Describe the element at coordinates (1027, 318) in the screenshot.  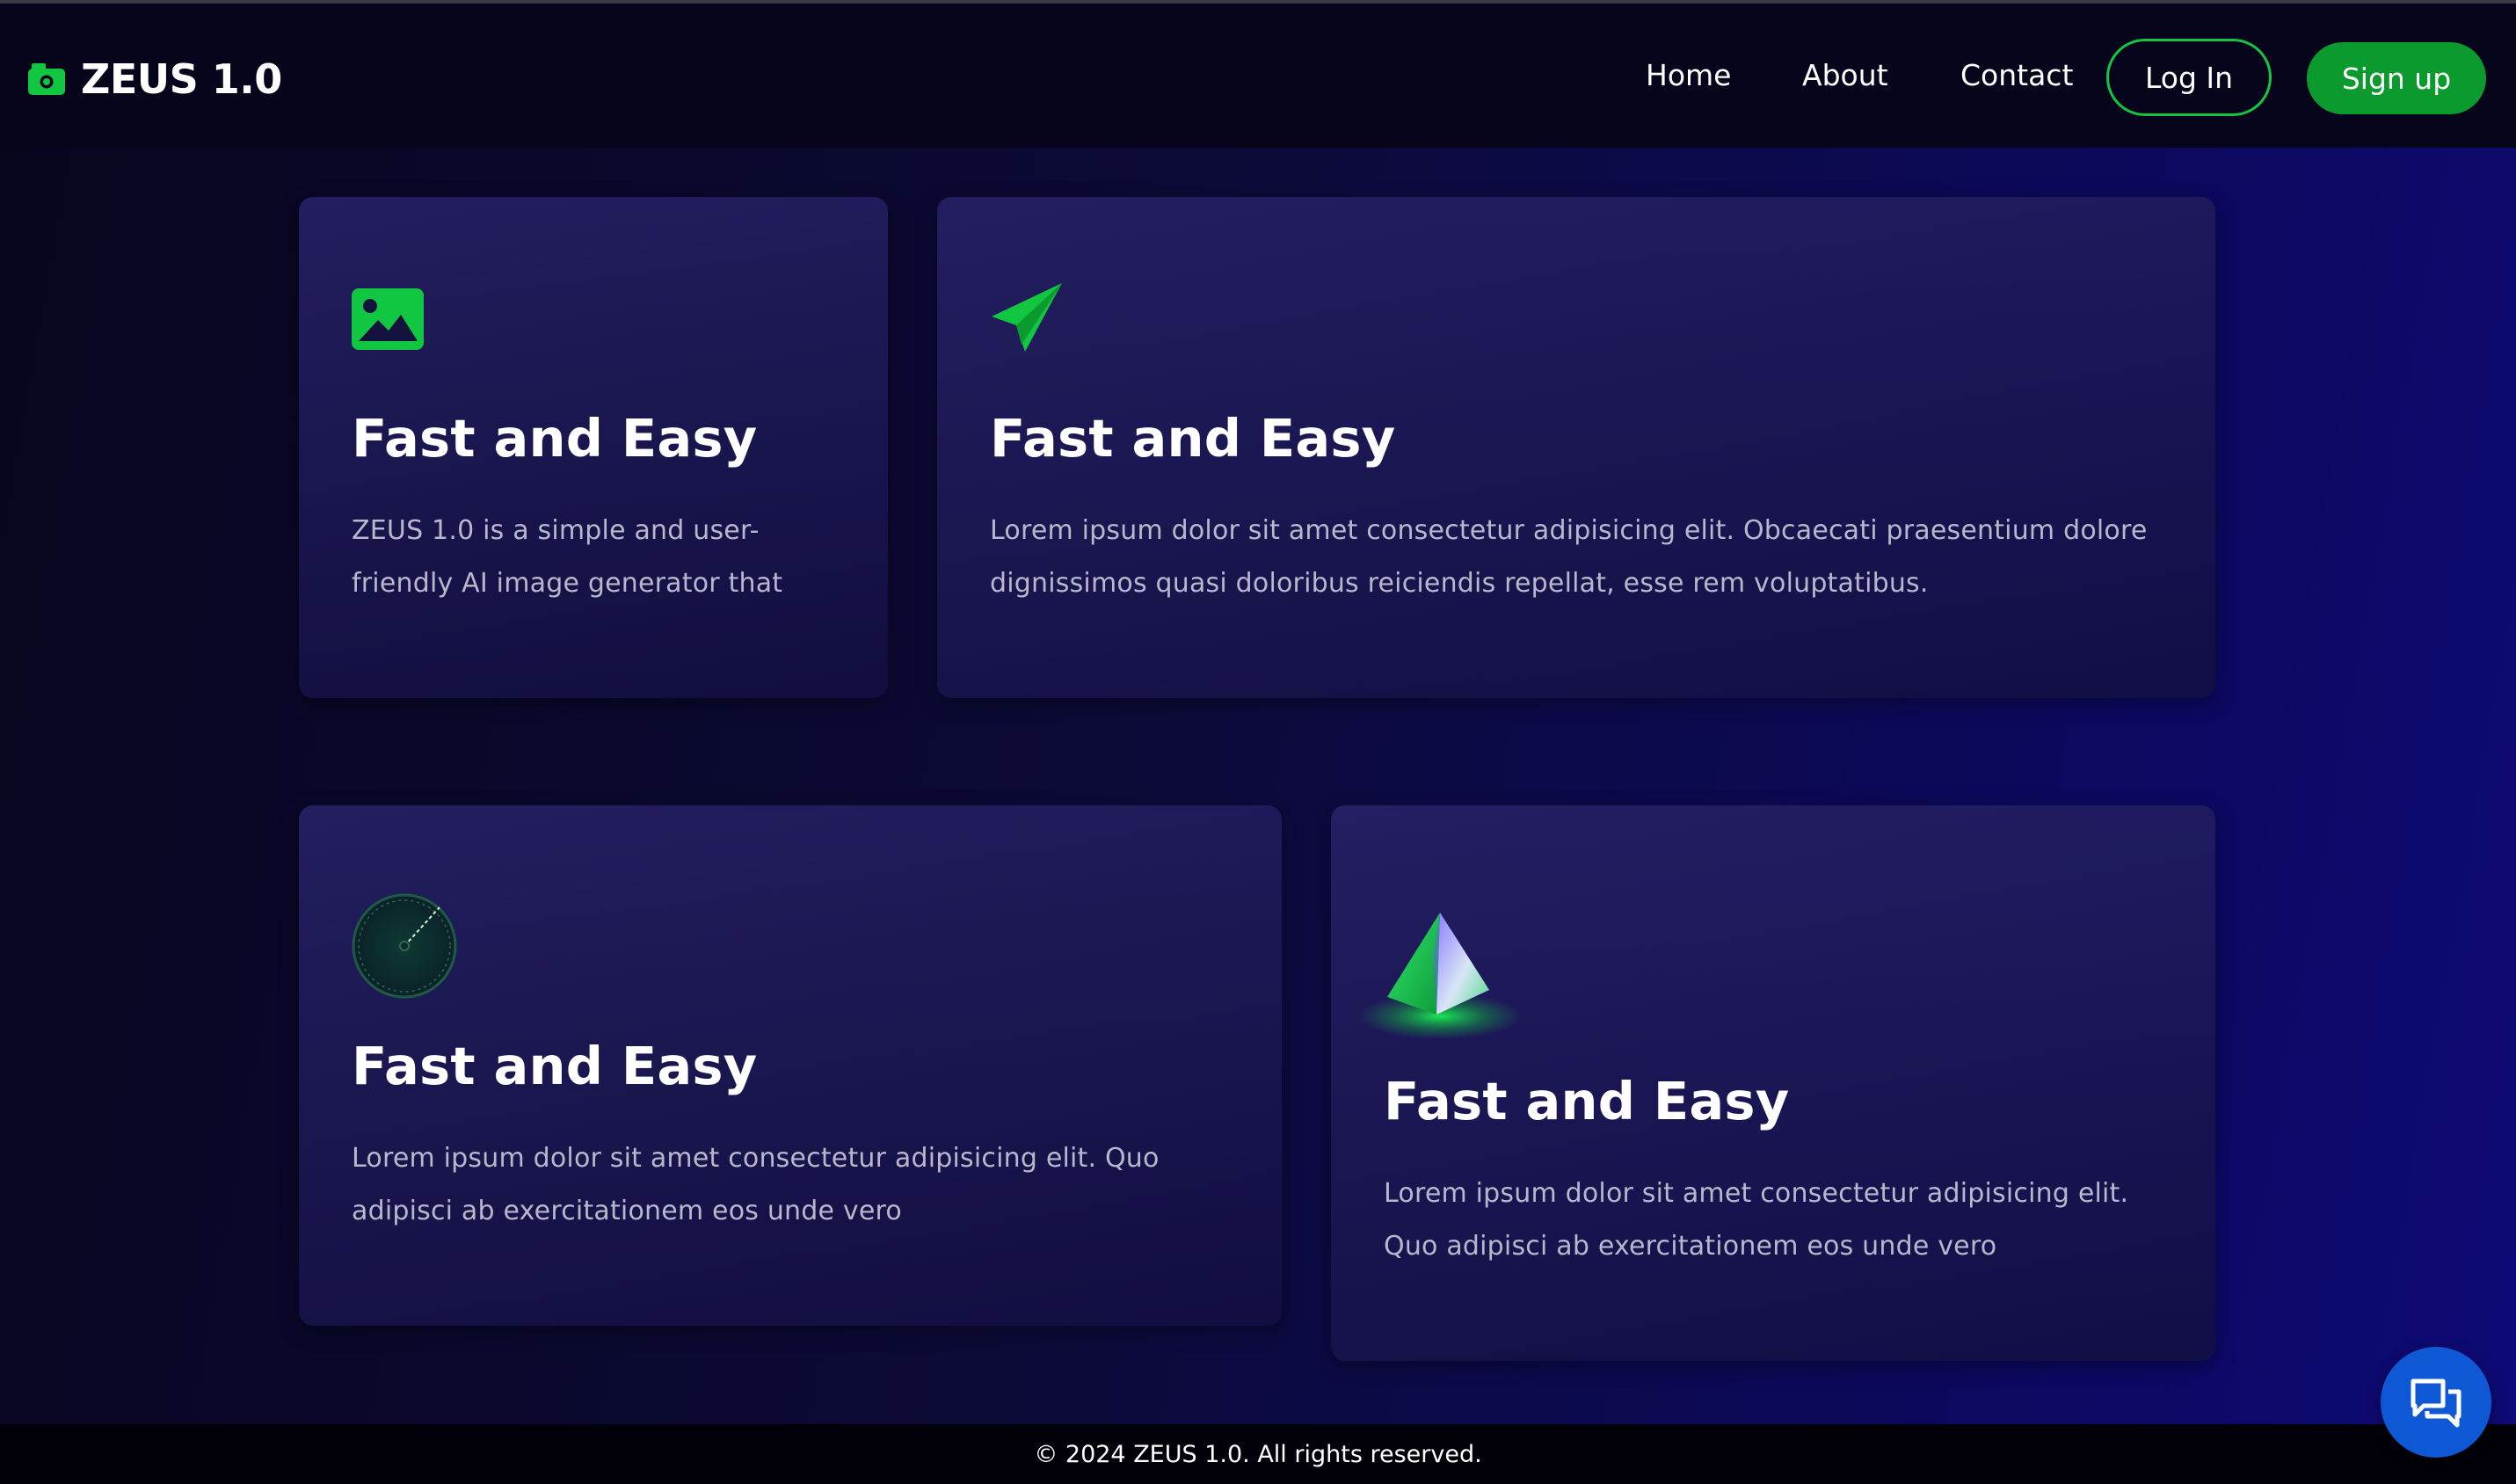
I see `paper-plane-icon` at that location.